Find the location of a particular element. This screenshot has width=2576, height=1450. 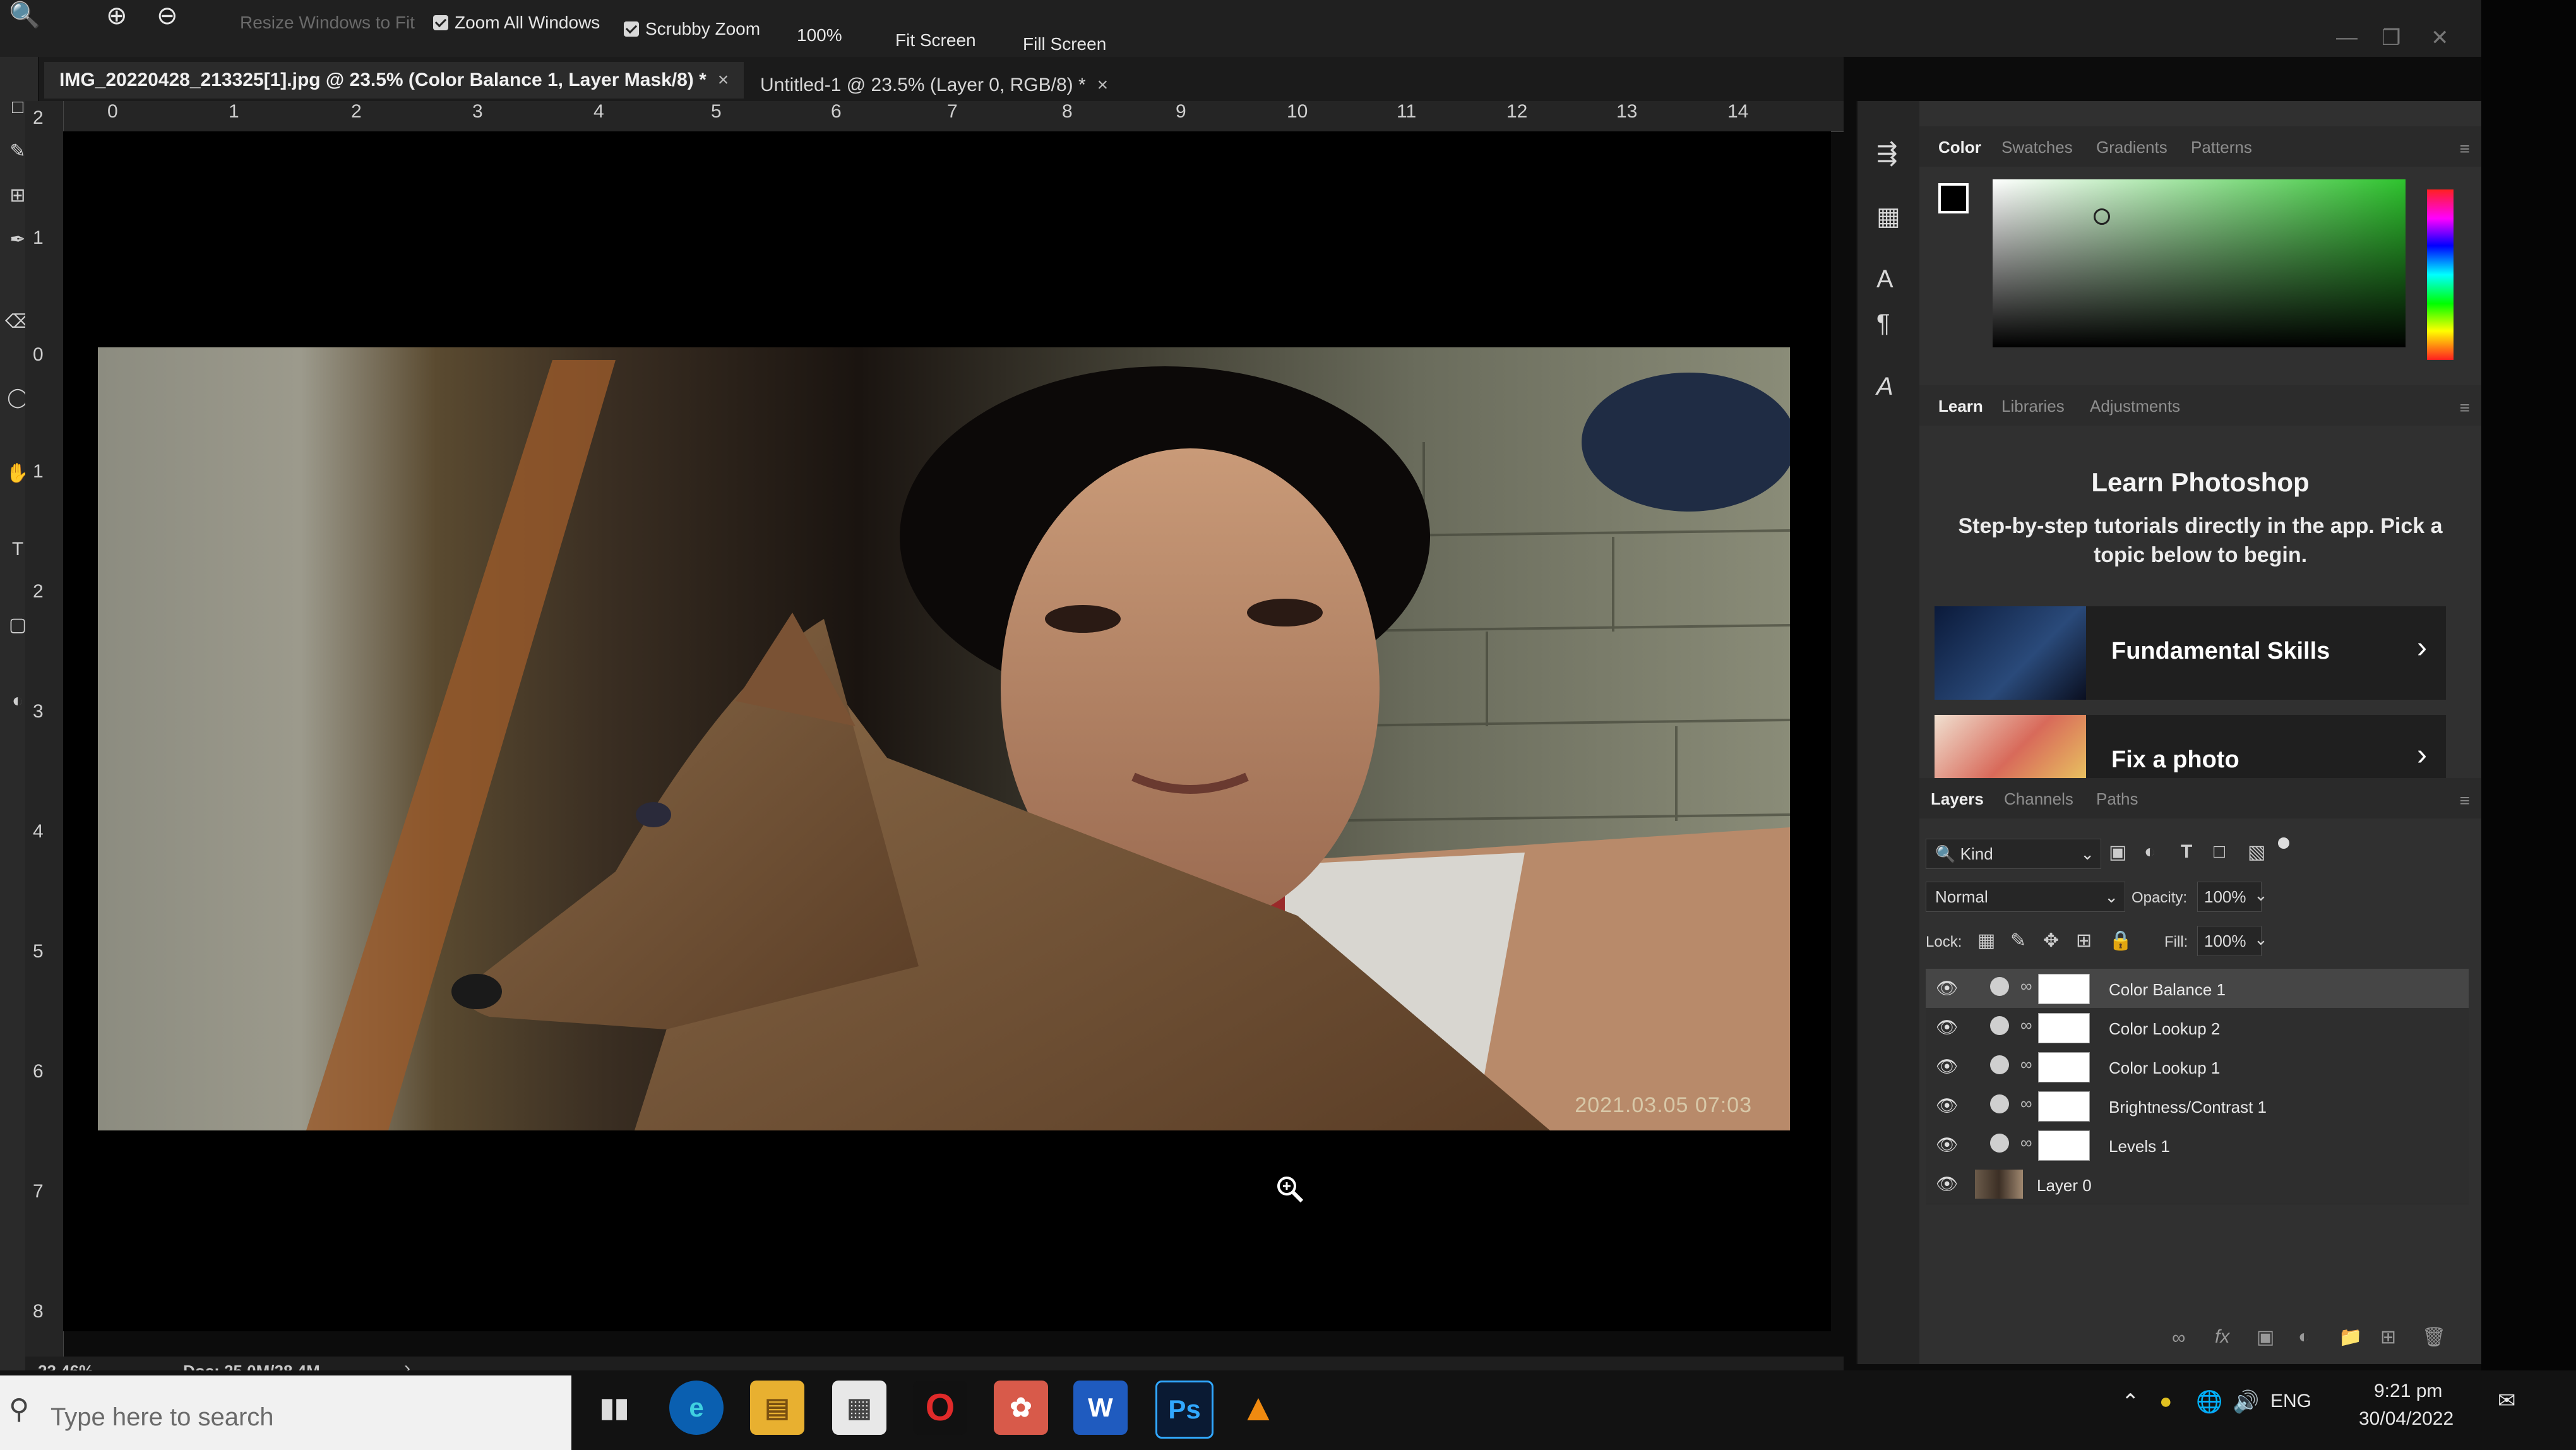

character-icon: A is located at coordinates (1884, 279).